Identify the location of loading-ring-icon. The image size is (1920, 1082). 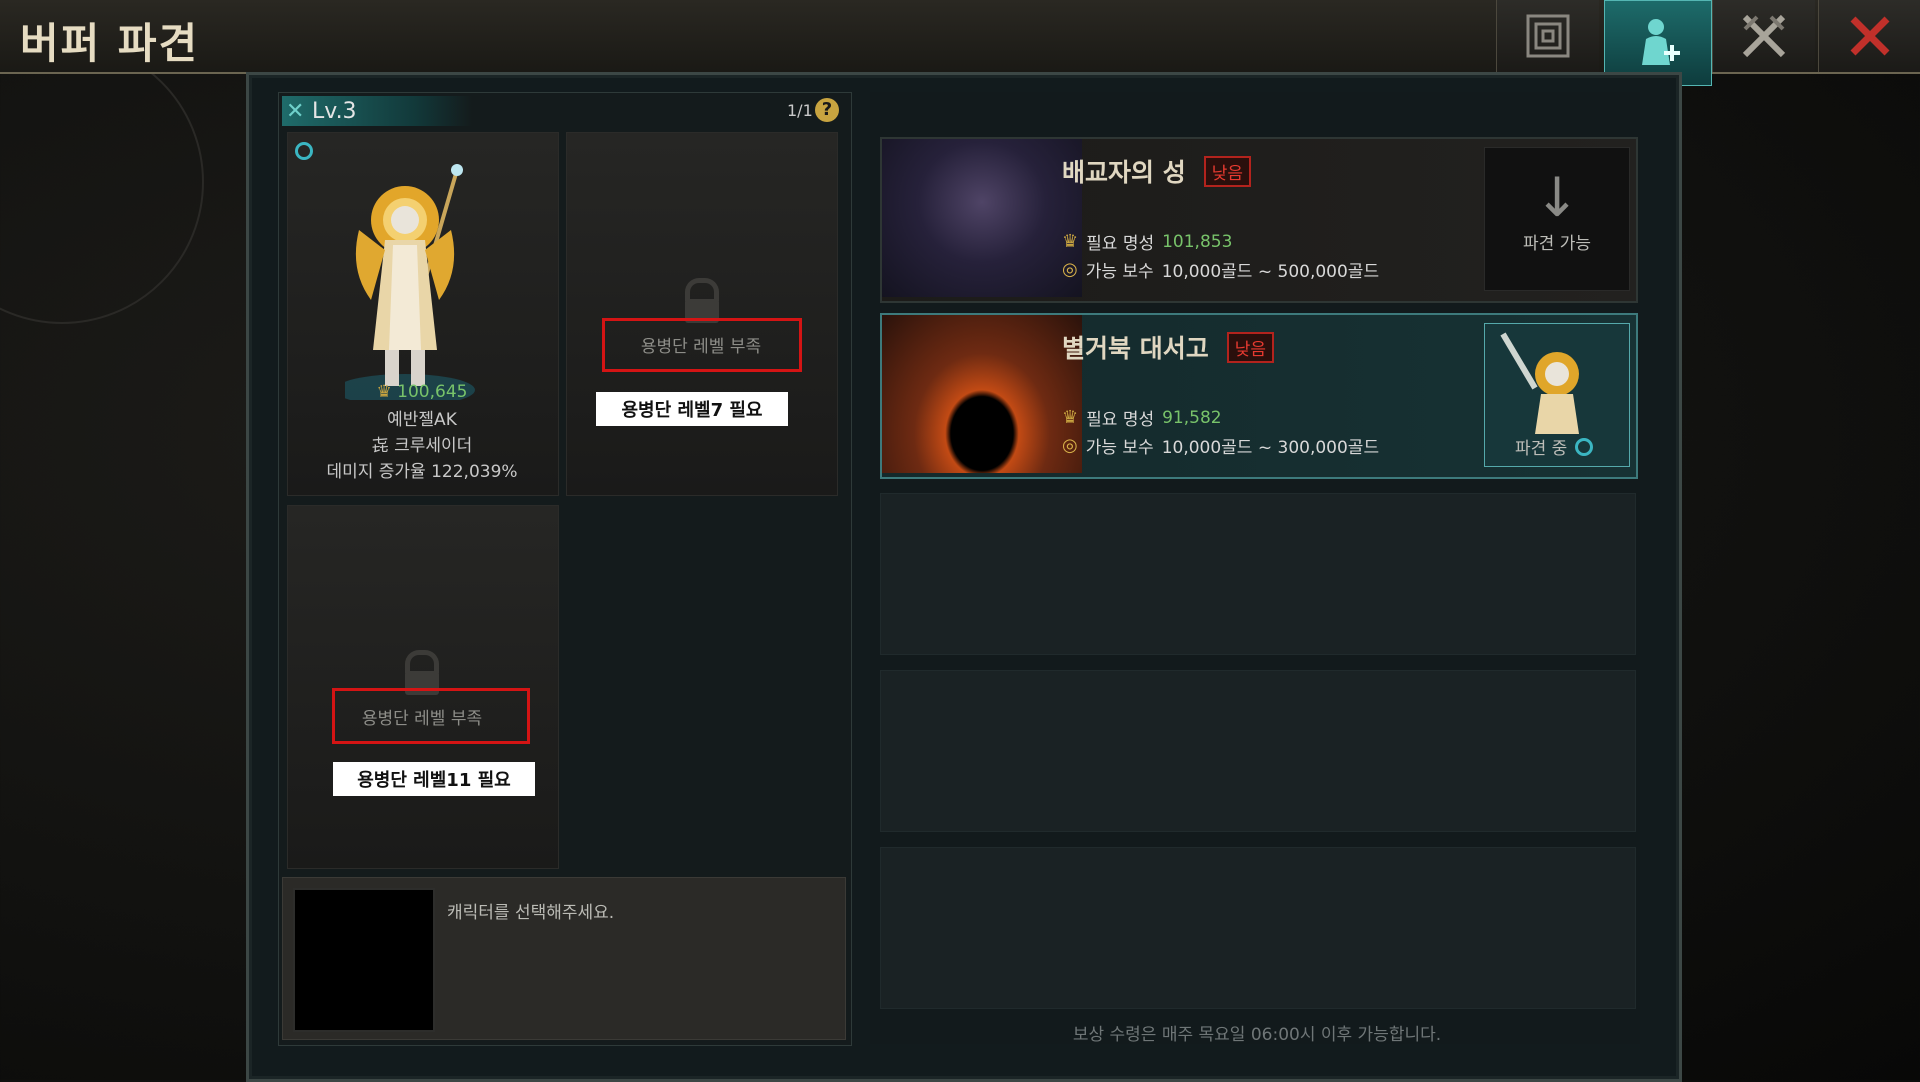
(1584, 446).